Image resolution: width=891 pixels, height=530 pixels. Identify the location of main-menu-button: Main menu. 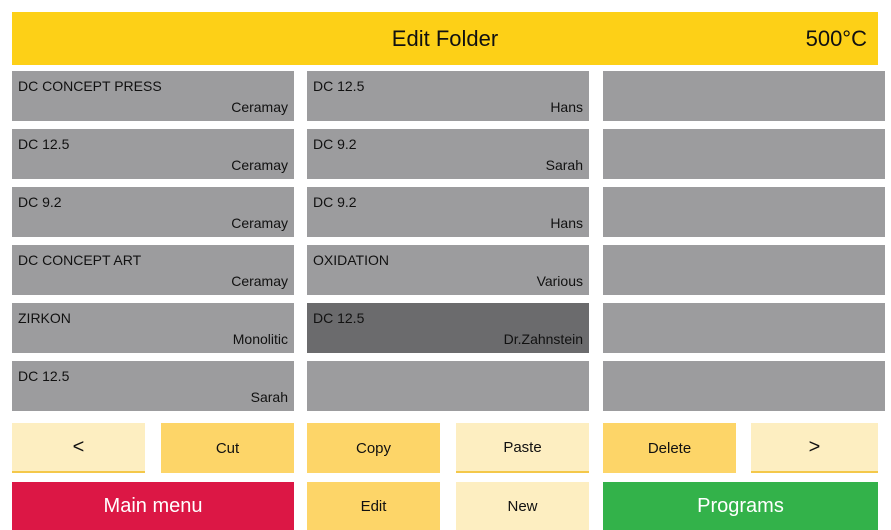
(153, 506).